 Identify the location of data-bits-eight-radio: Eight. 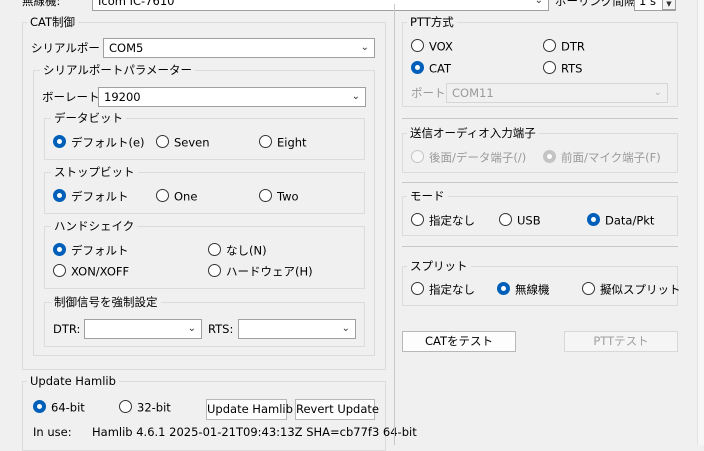
(283, 143).